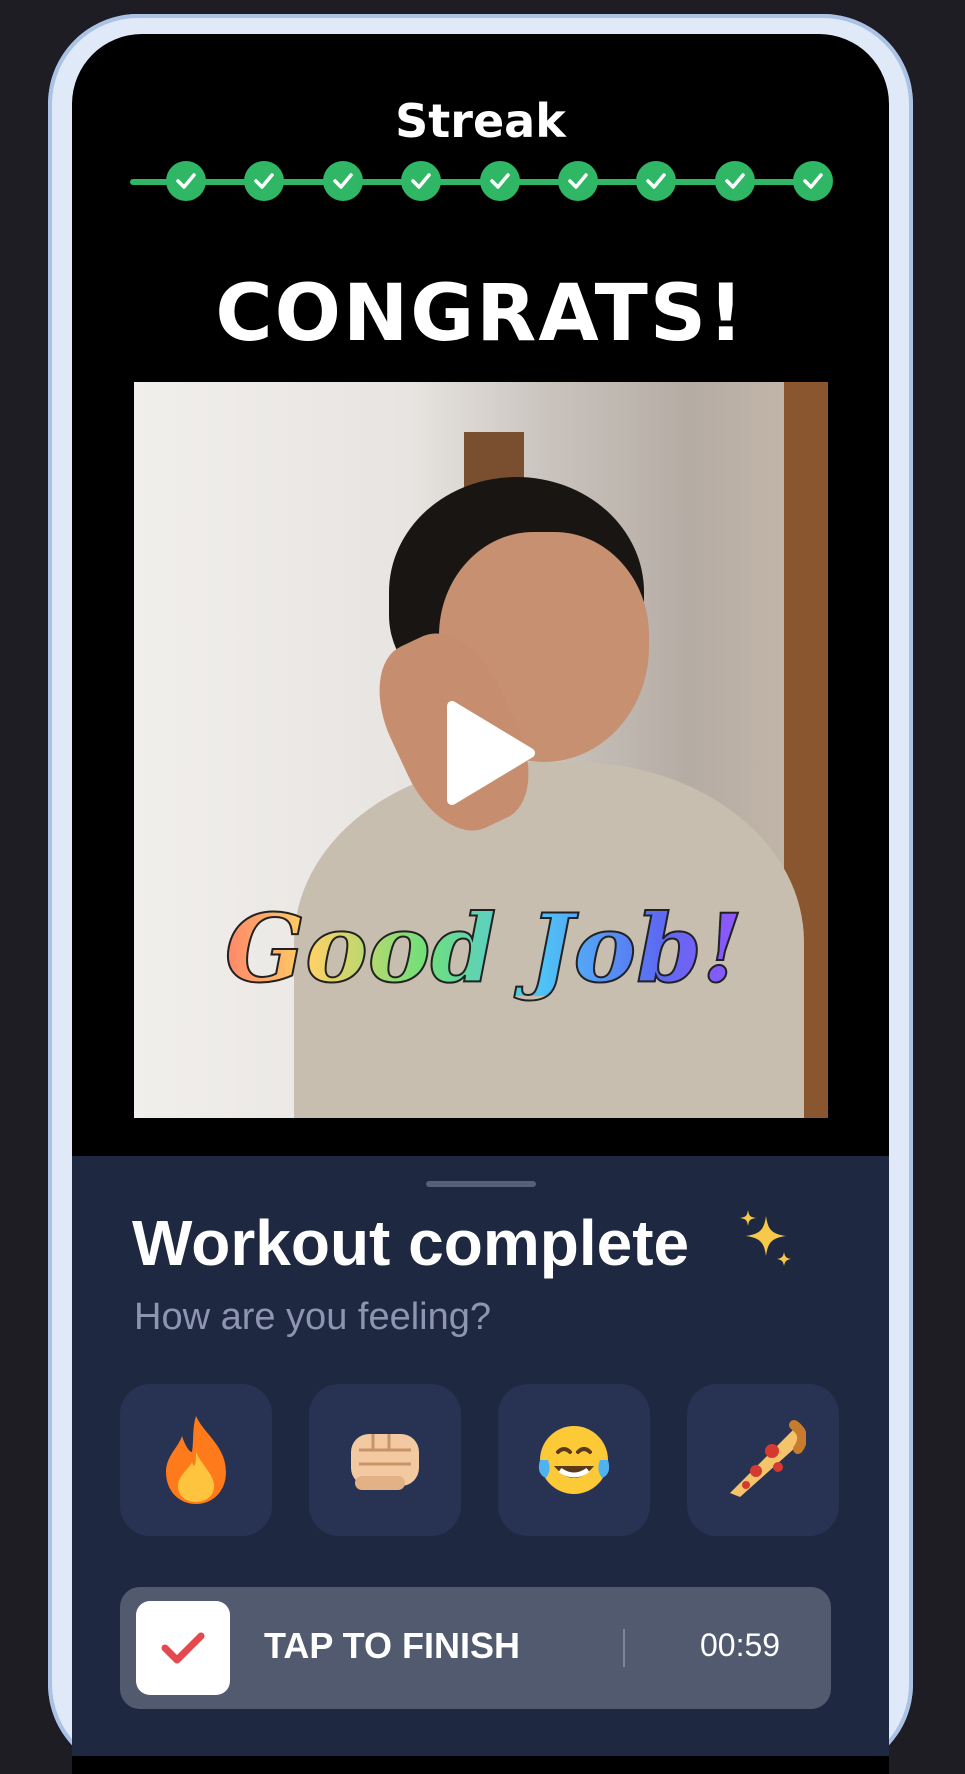 The image size is (965, 1774). Describe the element at coordinates (768, 1458) in the screenshot. I see `pizza-icon` at that location.